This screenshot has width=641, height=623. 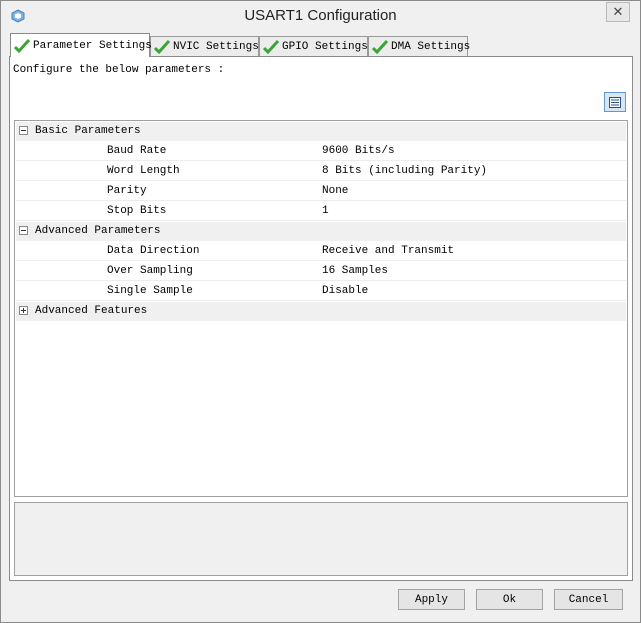 I want to click on close-icon: ✕, so click(x=618, y=12).